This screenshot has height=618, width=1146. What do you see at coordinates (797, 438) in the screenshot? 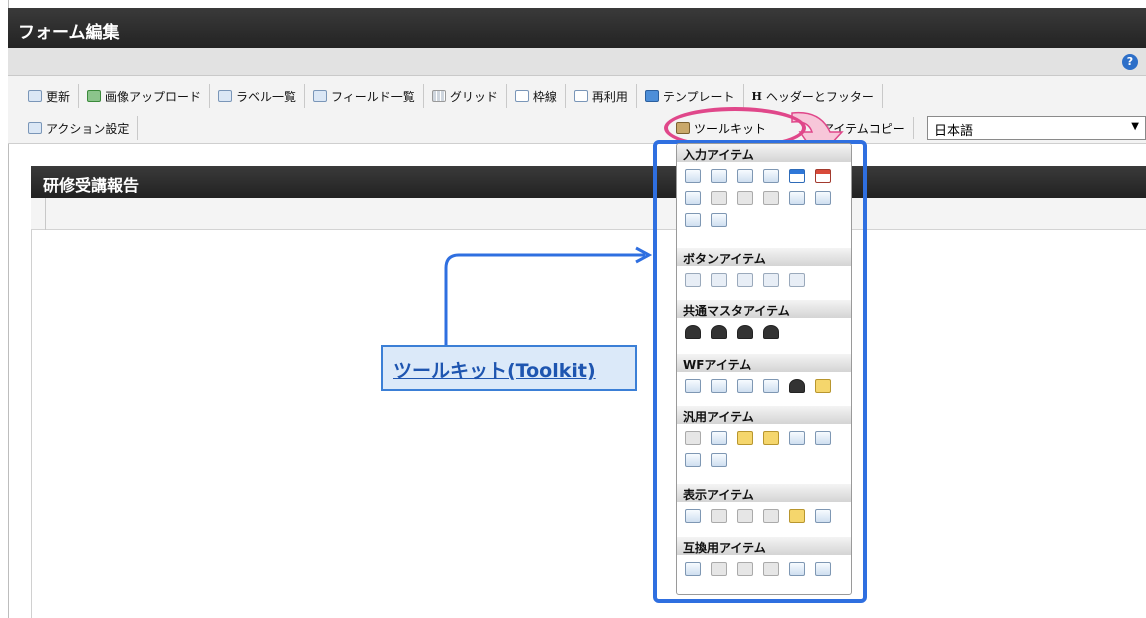
I see `tag-icon` at bounding box center [797, 438].